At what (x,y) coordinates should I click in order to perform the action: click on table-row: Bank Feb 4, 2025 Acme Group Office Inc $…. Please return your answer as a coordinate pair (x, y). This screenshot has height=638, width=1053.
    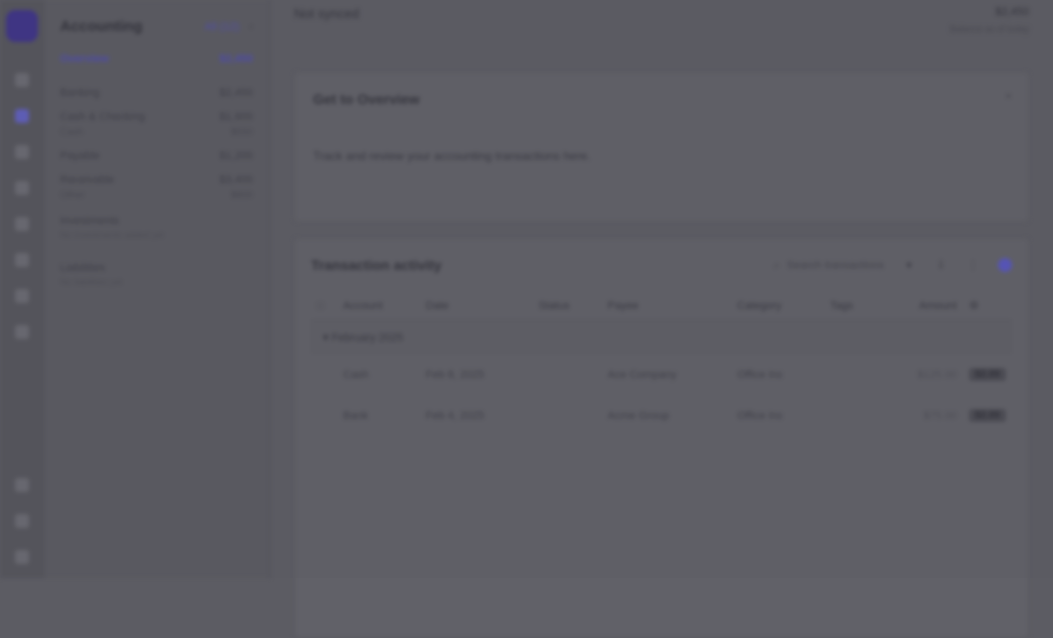
    Looking at the image, I should click on (661, 415).